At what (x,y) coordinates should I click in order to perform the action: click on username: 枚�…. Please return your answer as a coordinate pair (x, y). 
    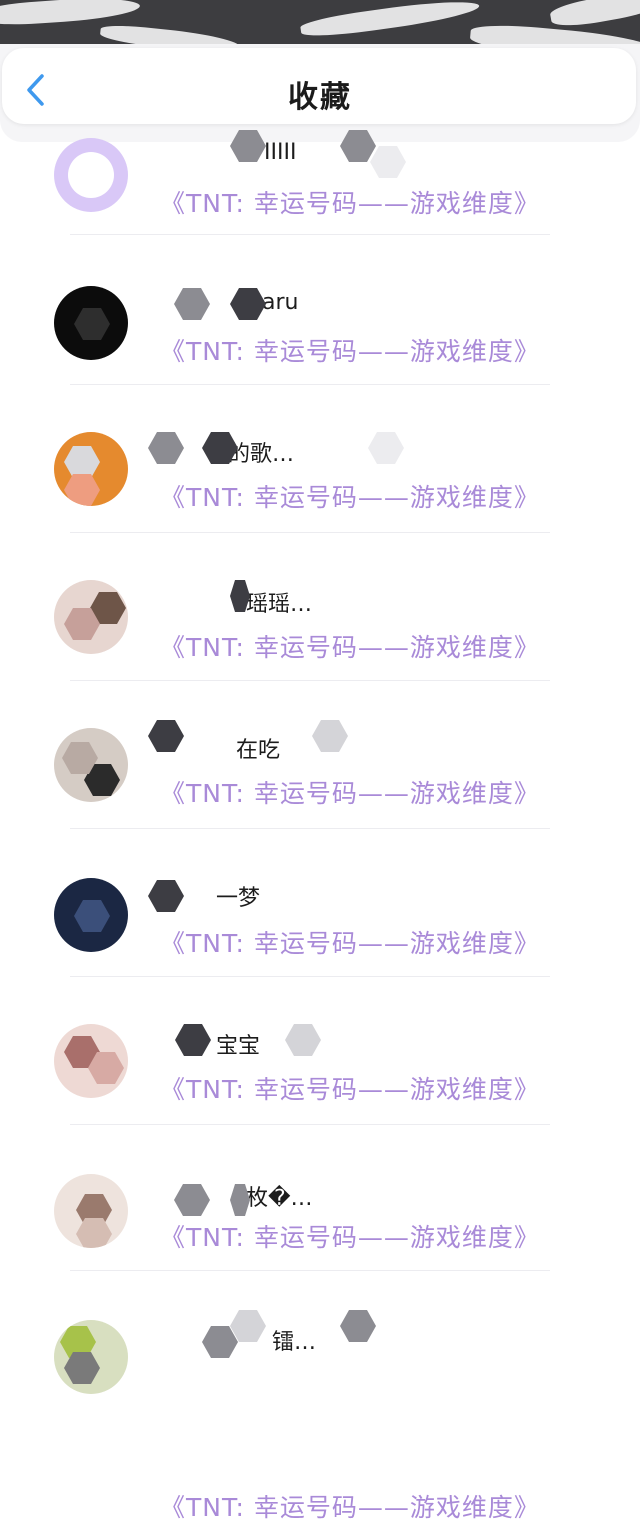
    Looking at the image, I should click on (279, 1198).